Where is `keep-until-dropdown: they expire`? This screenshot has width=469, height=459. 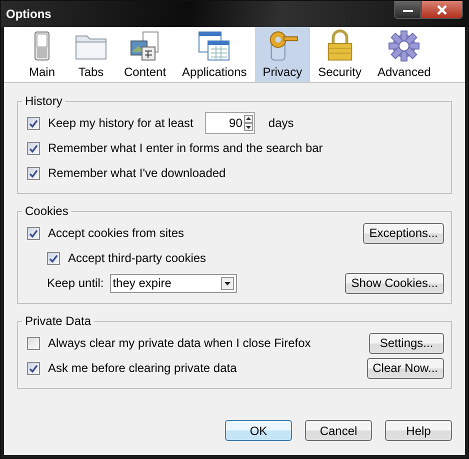 keep-until-dropdown: they expire is located at coordinates (173, 283).